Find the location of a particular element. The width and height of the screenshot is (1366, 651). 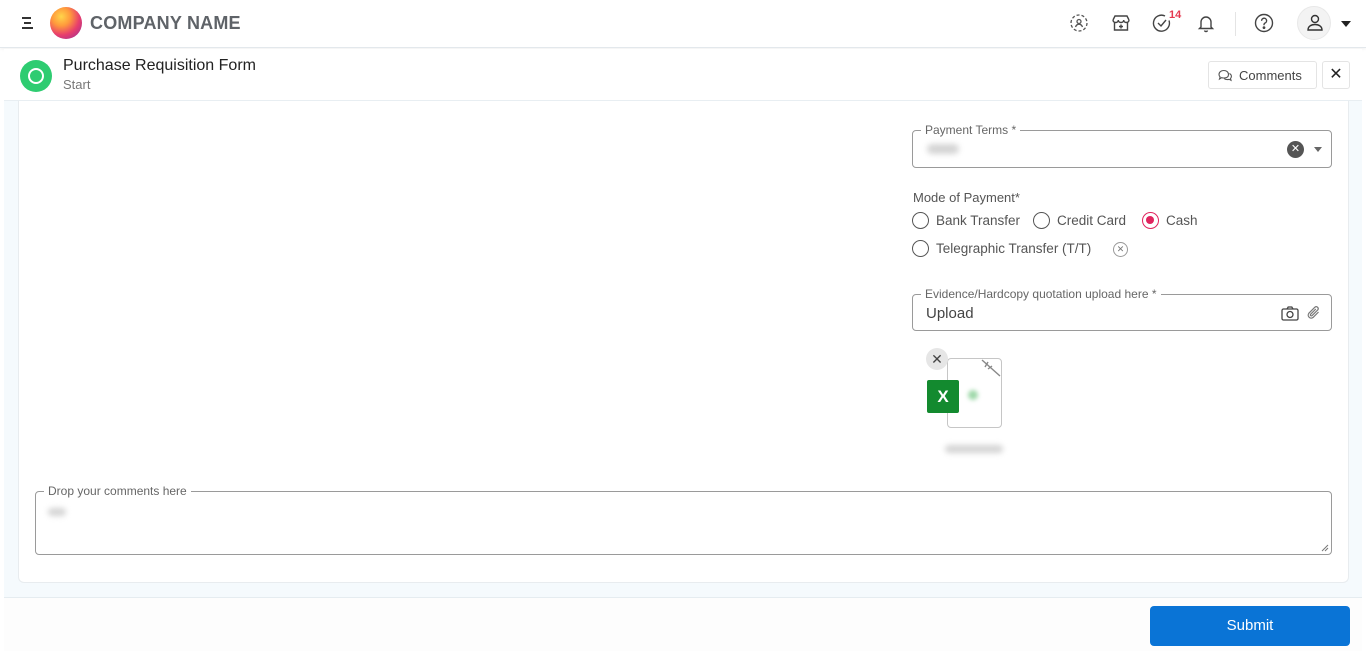

company-name: COMPANY NAME is located at coordinates (165, 23).